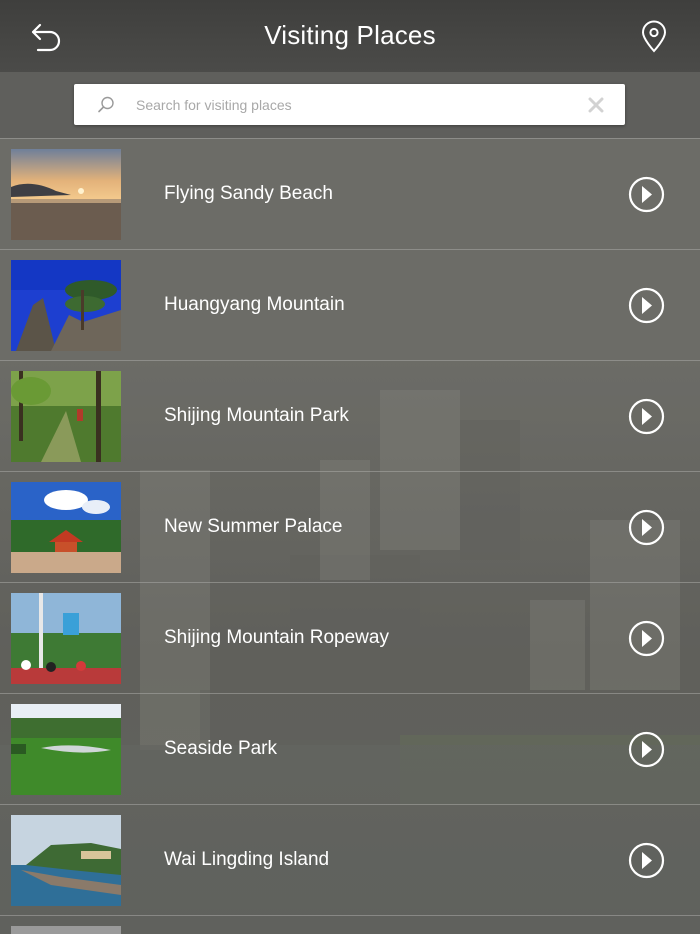  I want to click on thumbnail-beach-sunset, so click(66, 194).